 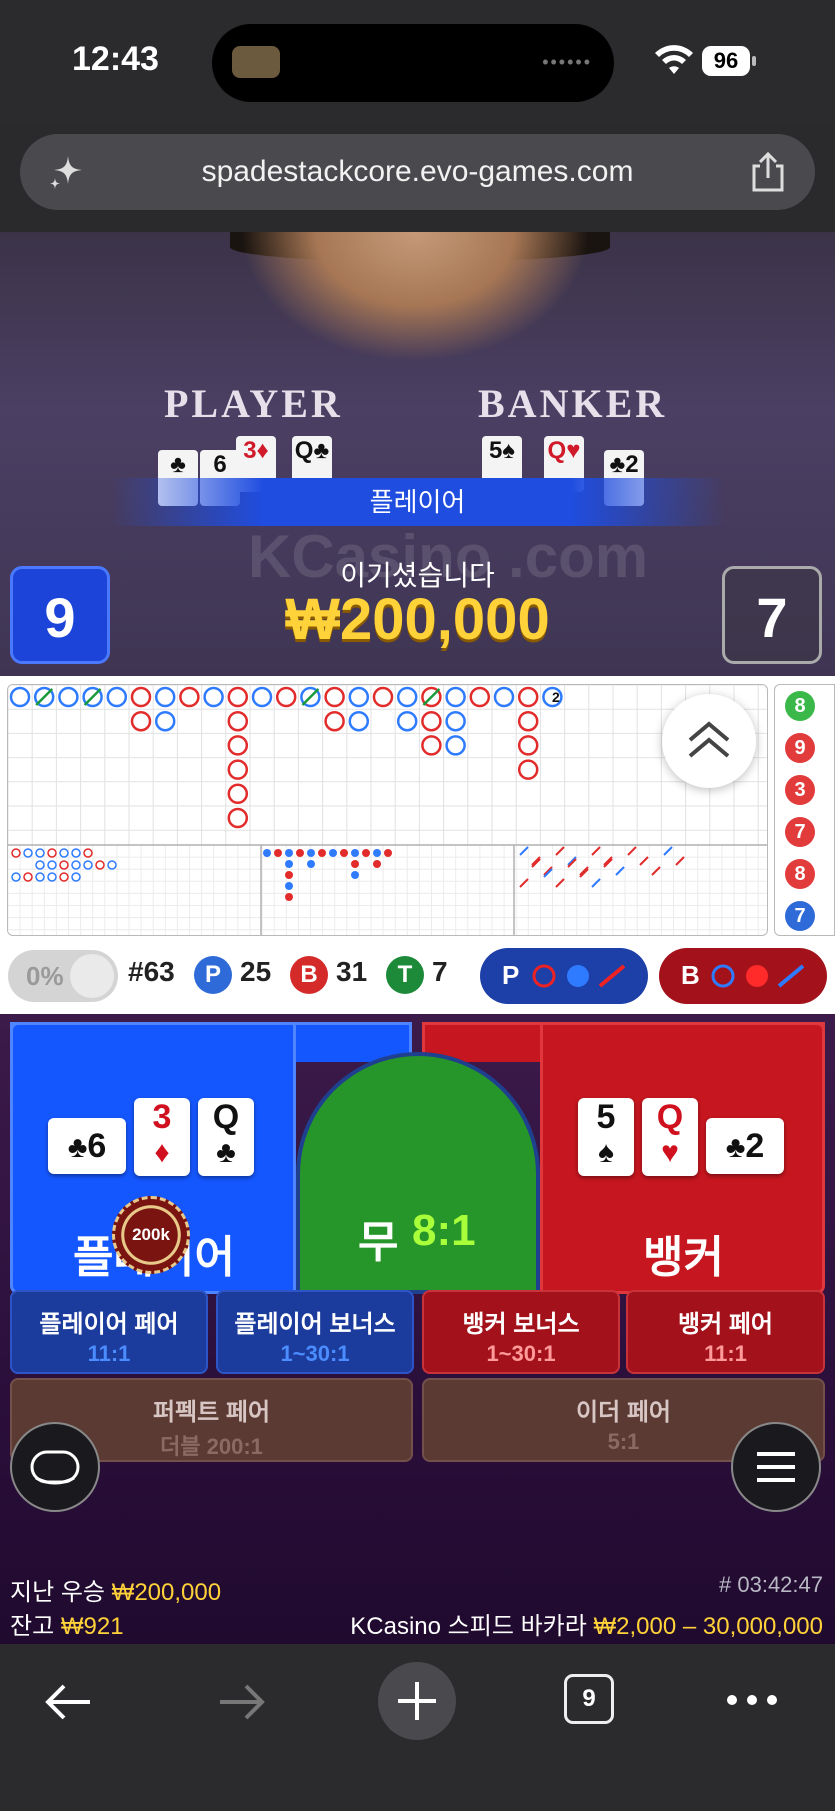 I want to click on round-number: #63, so click(x=151, y=971).